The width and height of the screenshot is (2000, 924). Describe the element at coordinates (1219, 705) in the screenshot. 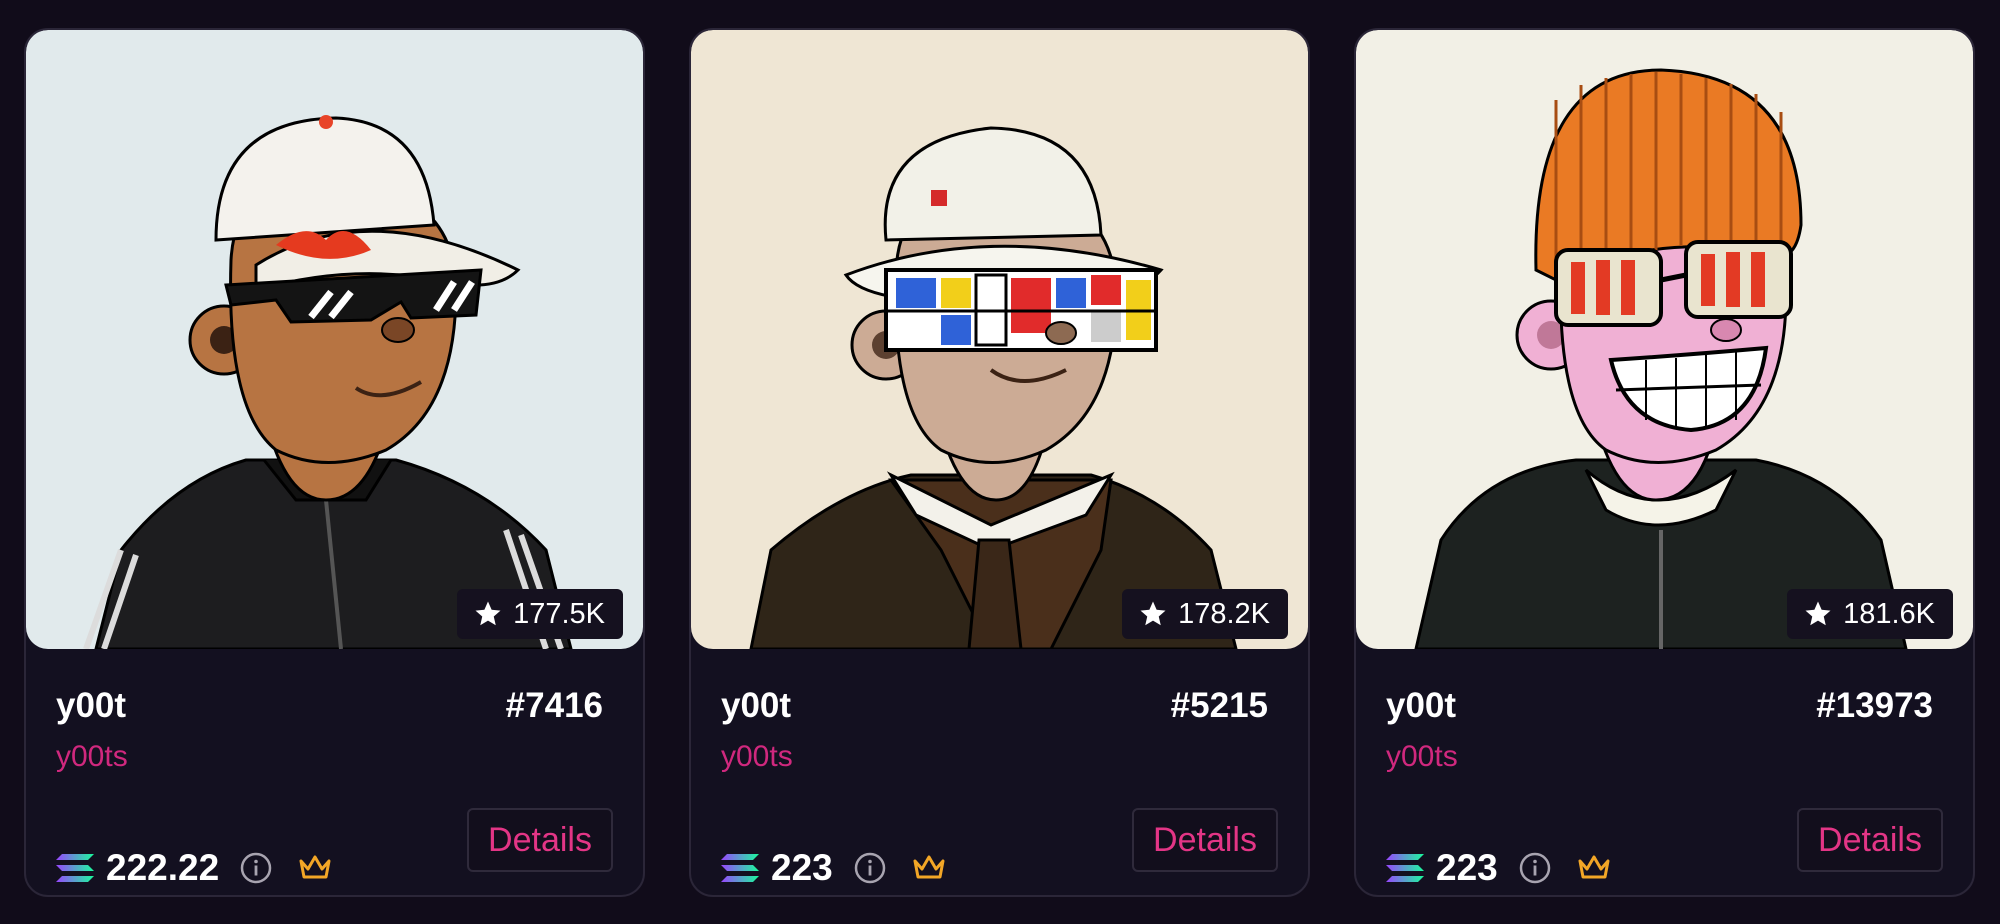

I see `token-id: #5215` at that location.